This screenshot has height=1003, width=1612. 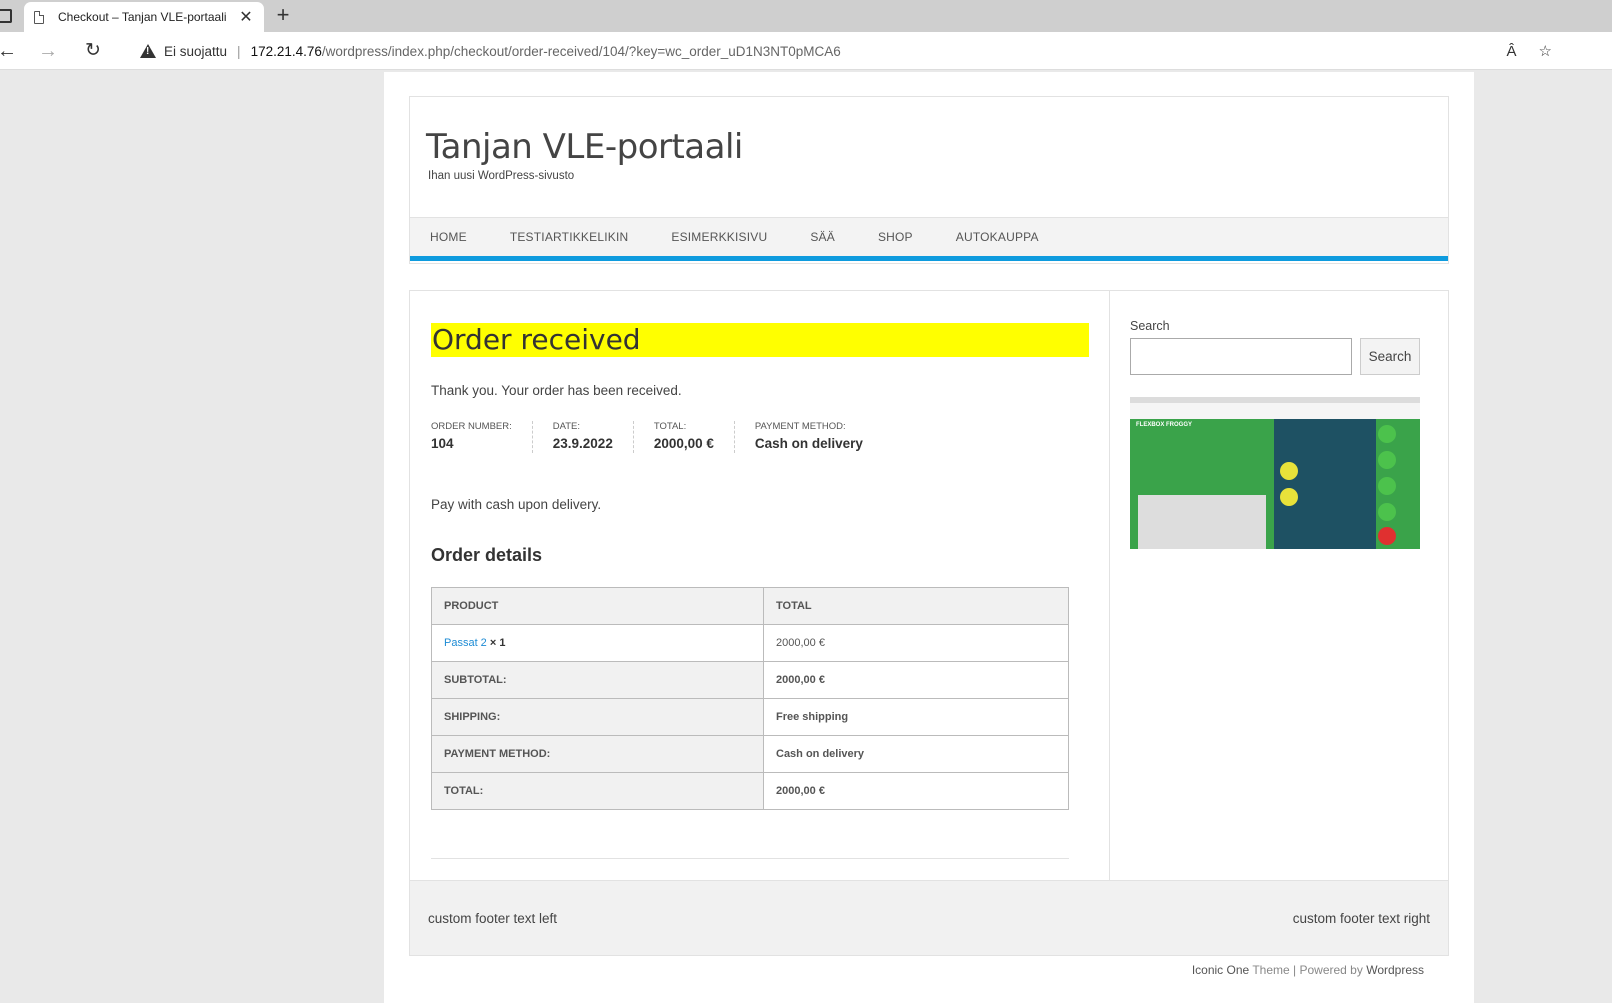 What do you see at coordinates (1275, 411) in the screenshot?
I see `thumb-toolbar` at bounding box center [1275, 411].